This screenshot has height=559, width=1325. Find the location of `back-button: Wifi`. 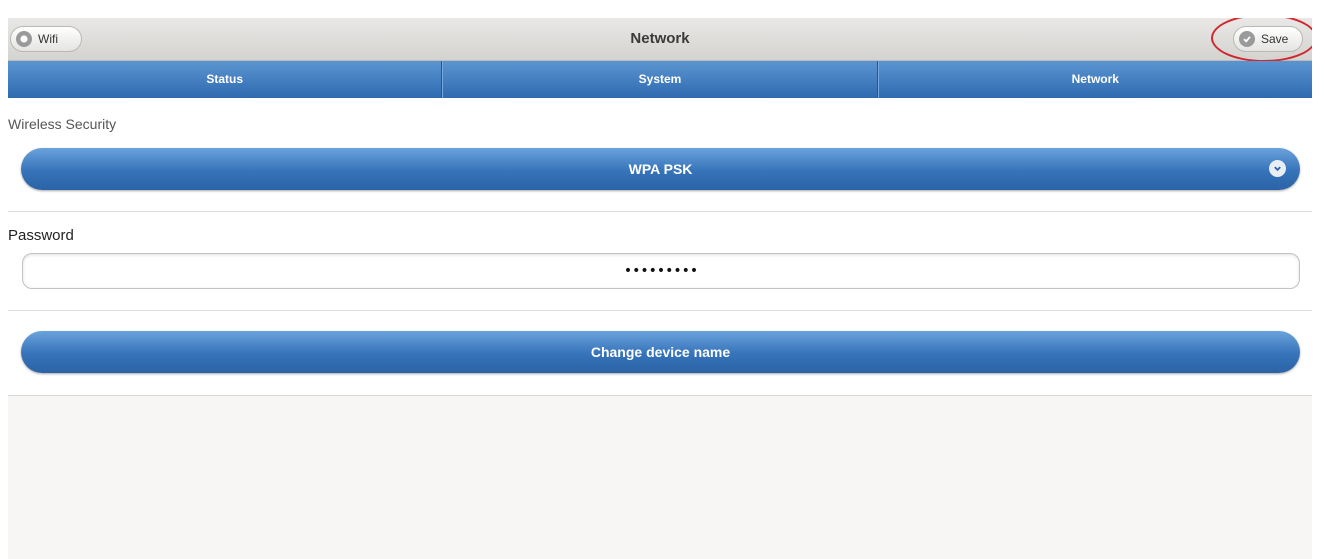

back-button: Wifi is located at coordinates (46, 39).